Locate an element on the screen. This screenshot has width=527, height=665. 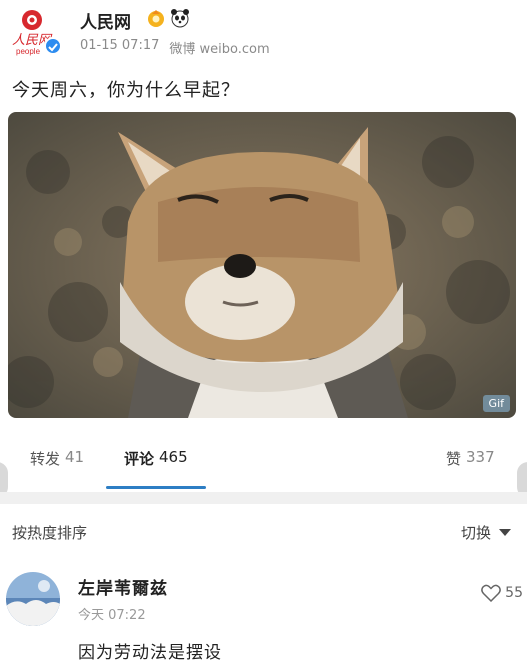
sort-switch-button: 切换 is located at coordinates (486, 532).